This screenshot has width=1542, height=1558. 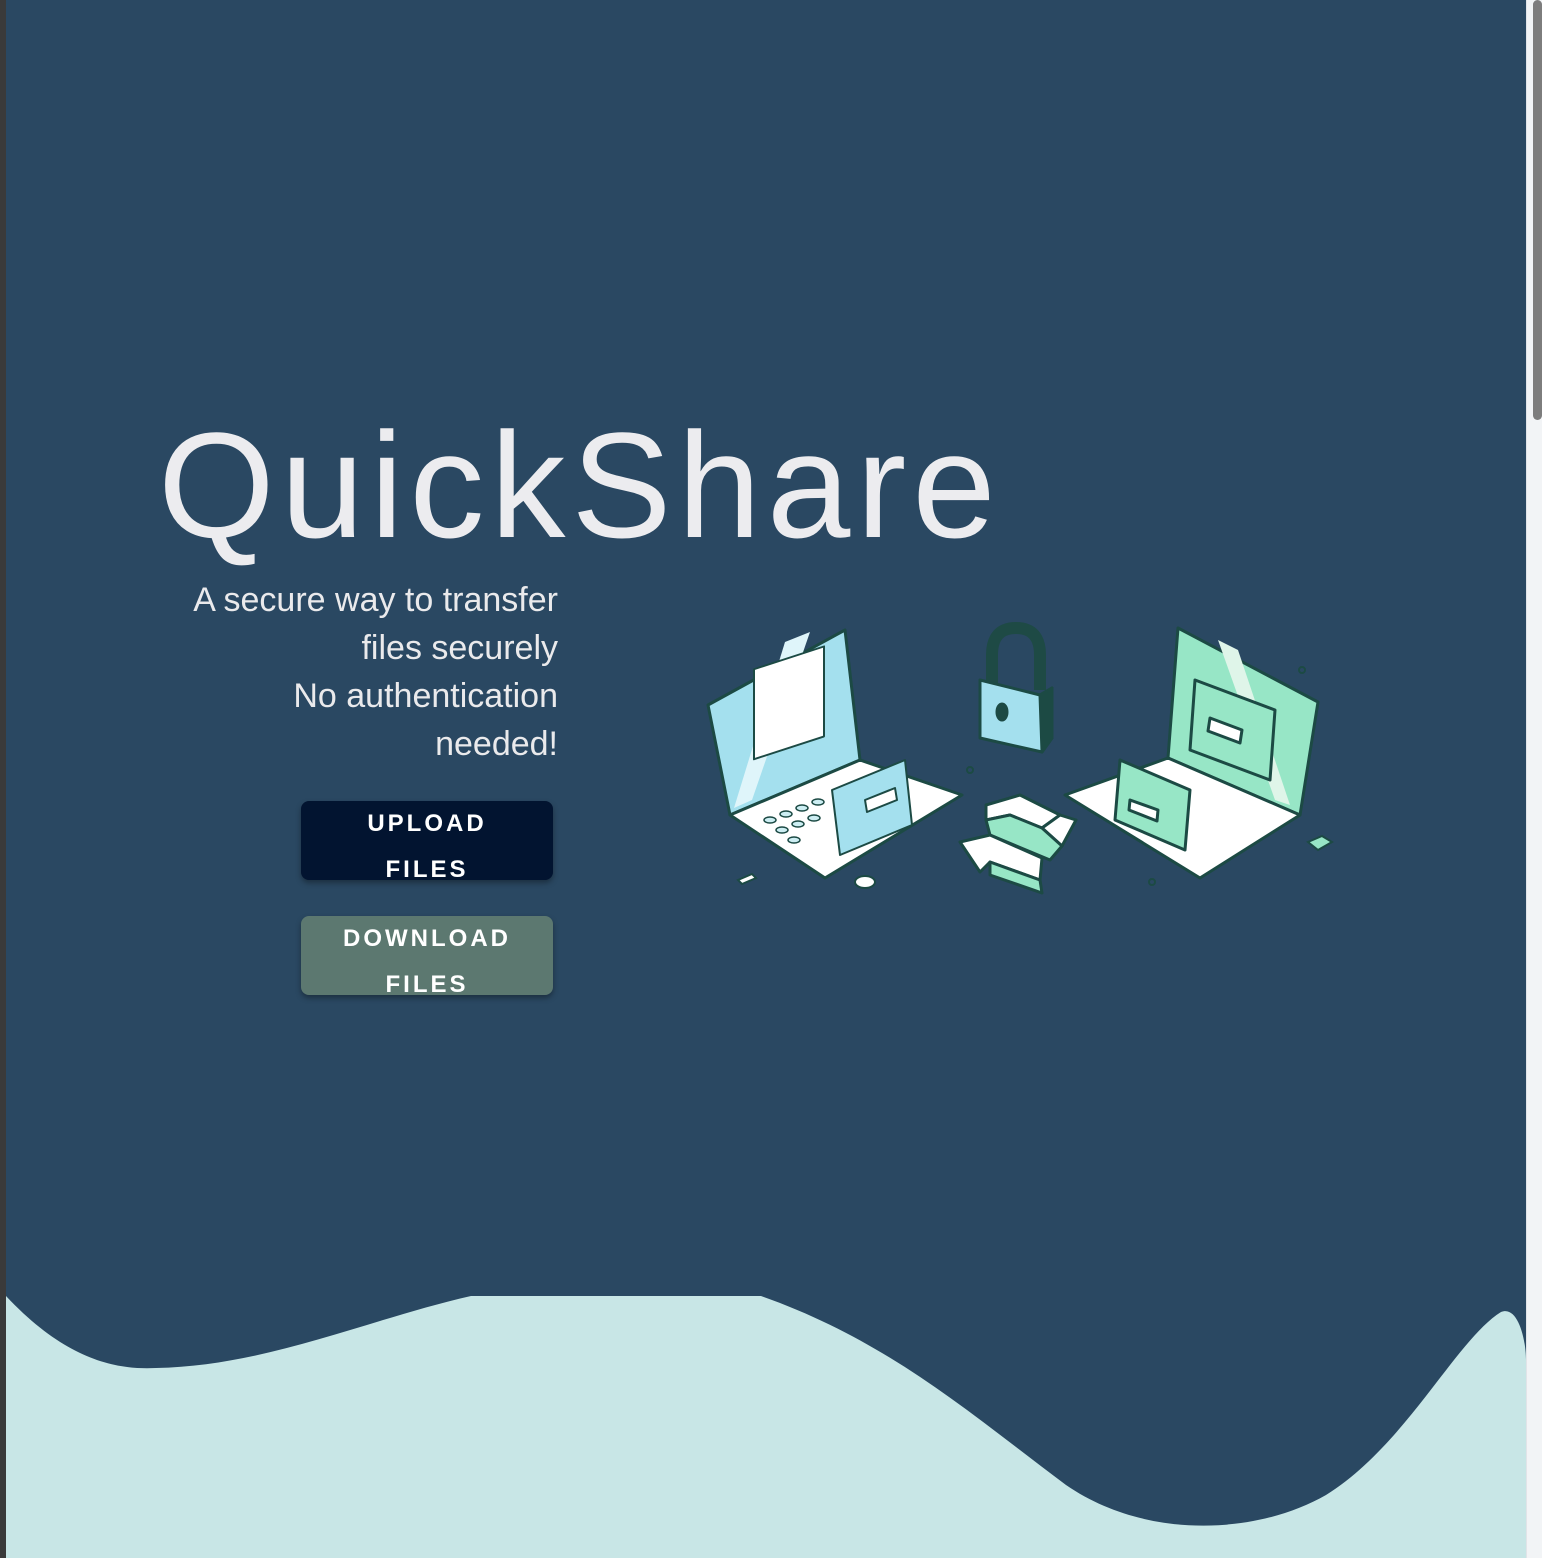 I want to click on upload-button-label: UPLOAD, so click(x=427, y=823).